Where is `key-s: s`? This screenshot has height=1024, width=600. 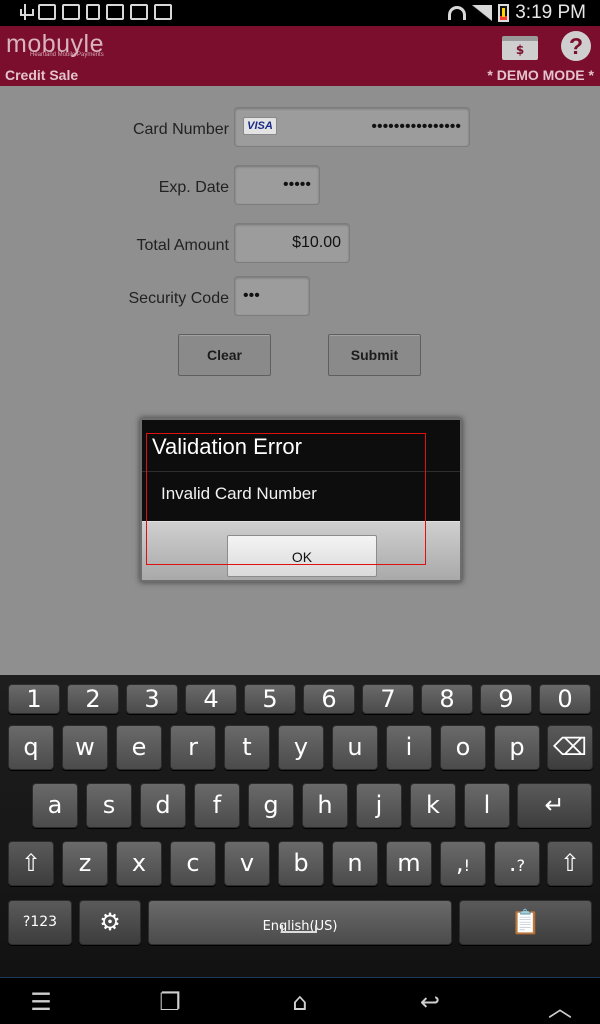
key-s: s is located at coordinates (109, 805).